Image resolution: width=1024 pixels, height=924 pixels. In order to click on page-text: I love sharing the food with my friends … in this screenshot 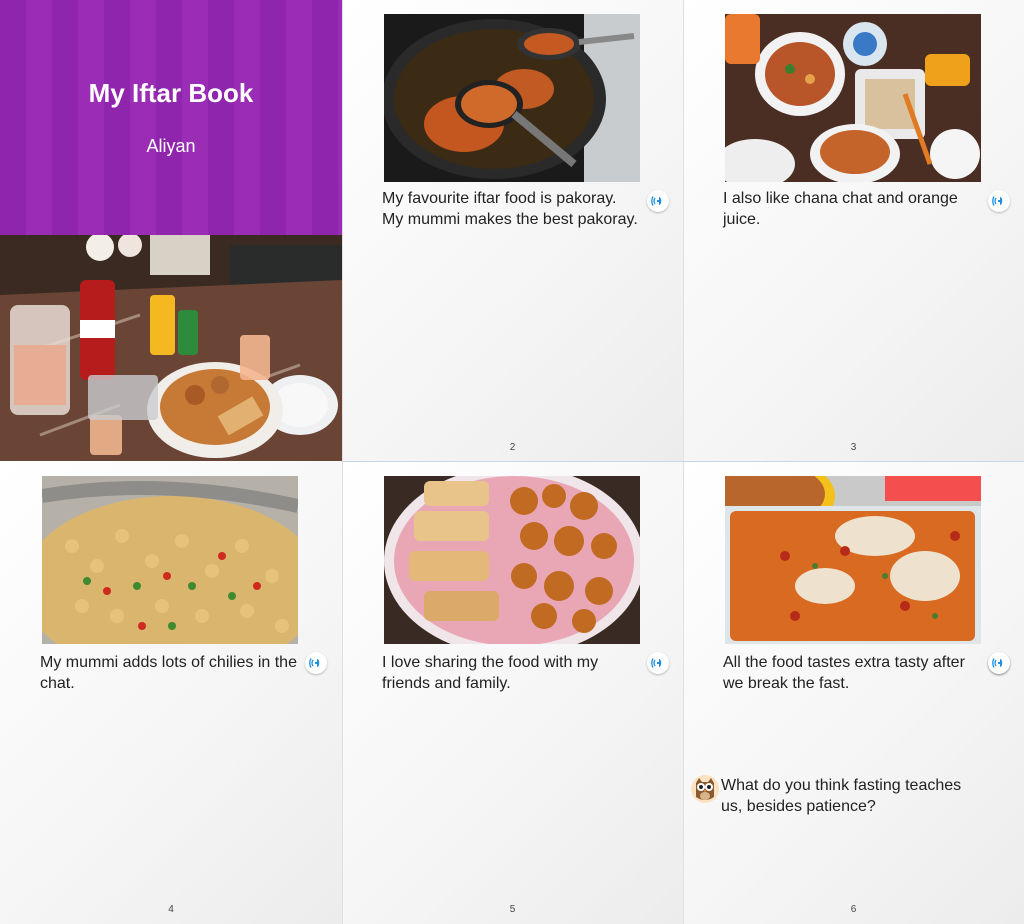, I will do `click(490, 673)`.